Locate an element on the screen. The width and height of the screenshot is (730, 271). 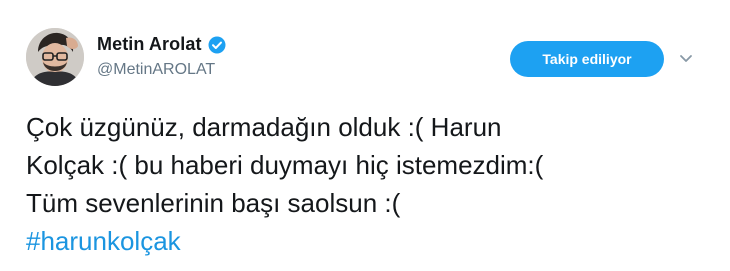
tweet-text-line: Tüm sevenlerinin başı saolsun :( is located at coordinates (213, 203).